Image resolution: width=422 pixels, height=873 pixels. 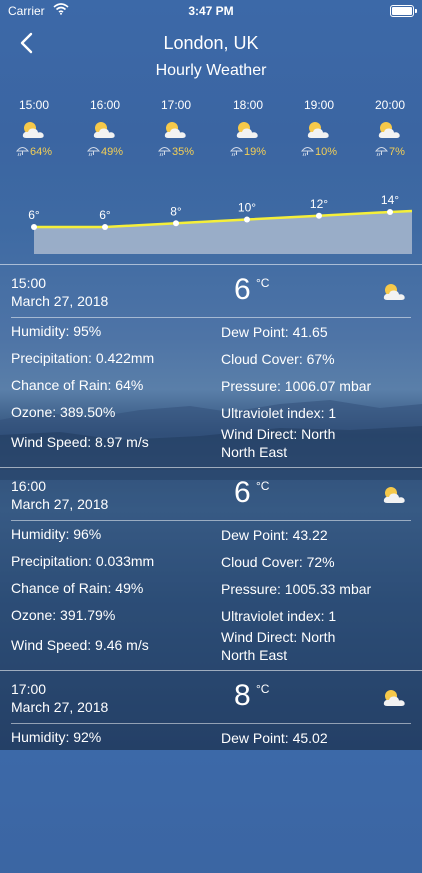 What do you see at coordinates (397, 152) in the screenshot?
I see `rain-chance: 7%` at bounding box center [397, 152].